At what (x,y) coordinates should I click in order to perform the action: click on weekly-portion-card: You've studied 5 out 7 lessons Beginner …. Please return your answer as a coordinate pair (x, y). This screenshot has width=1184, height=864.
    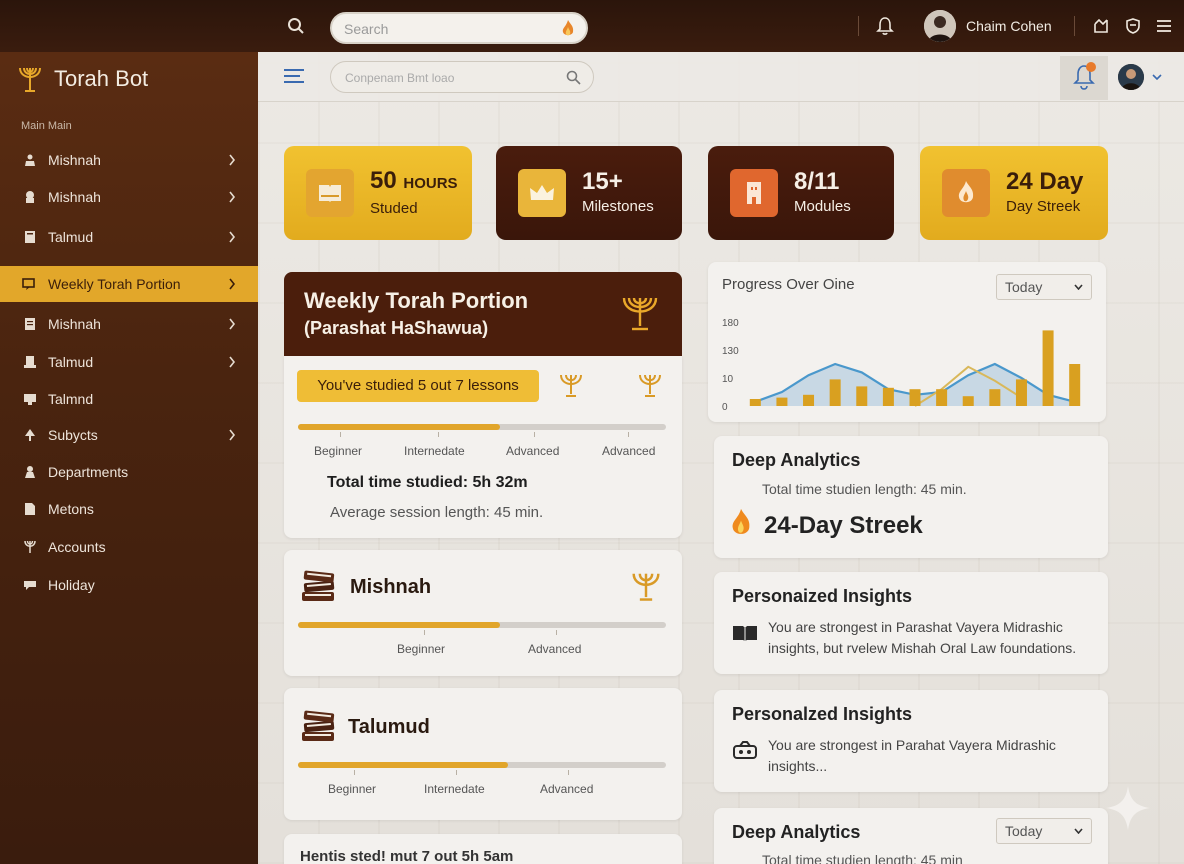
    Looking at the image, I should click on (483, 447).